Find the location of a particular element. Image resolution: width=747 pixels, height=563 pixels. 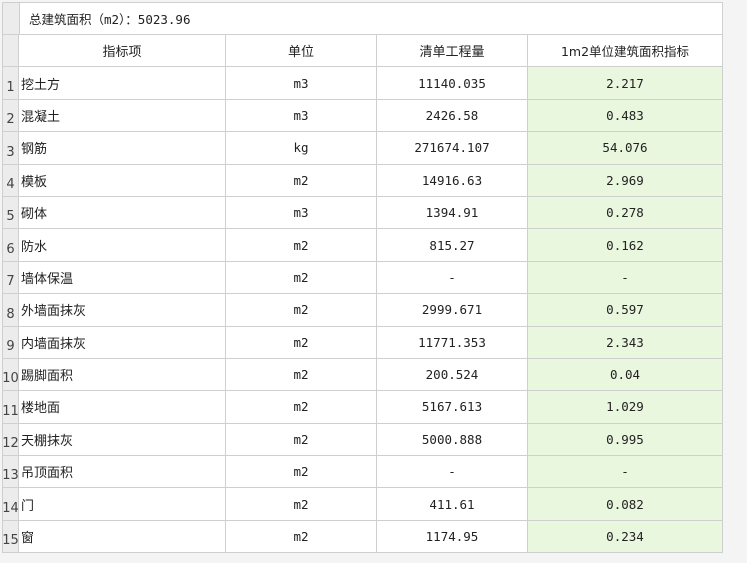

table-row: 6 防水 m2 815.27 0.162 is located at coordinates (363, 245).